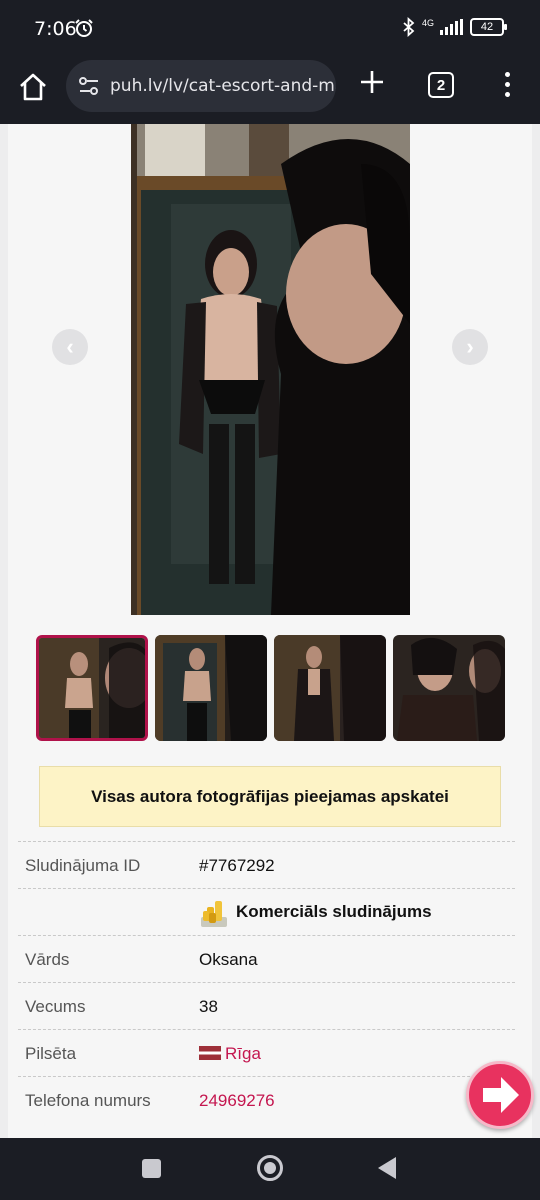  I want to click on bluetooth-icon, so click(409, 27).